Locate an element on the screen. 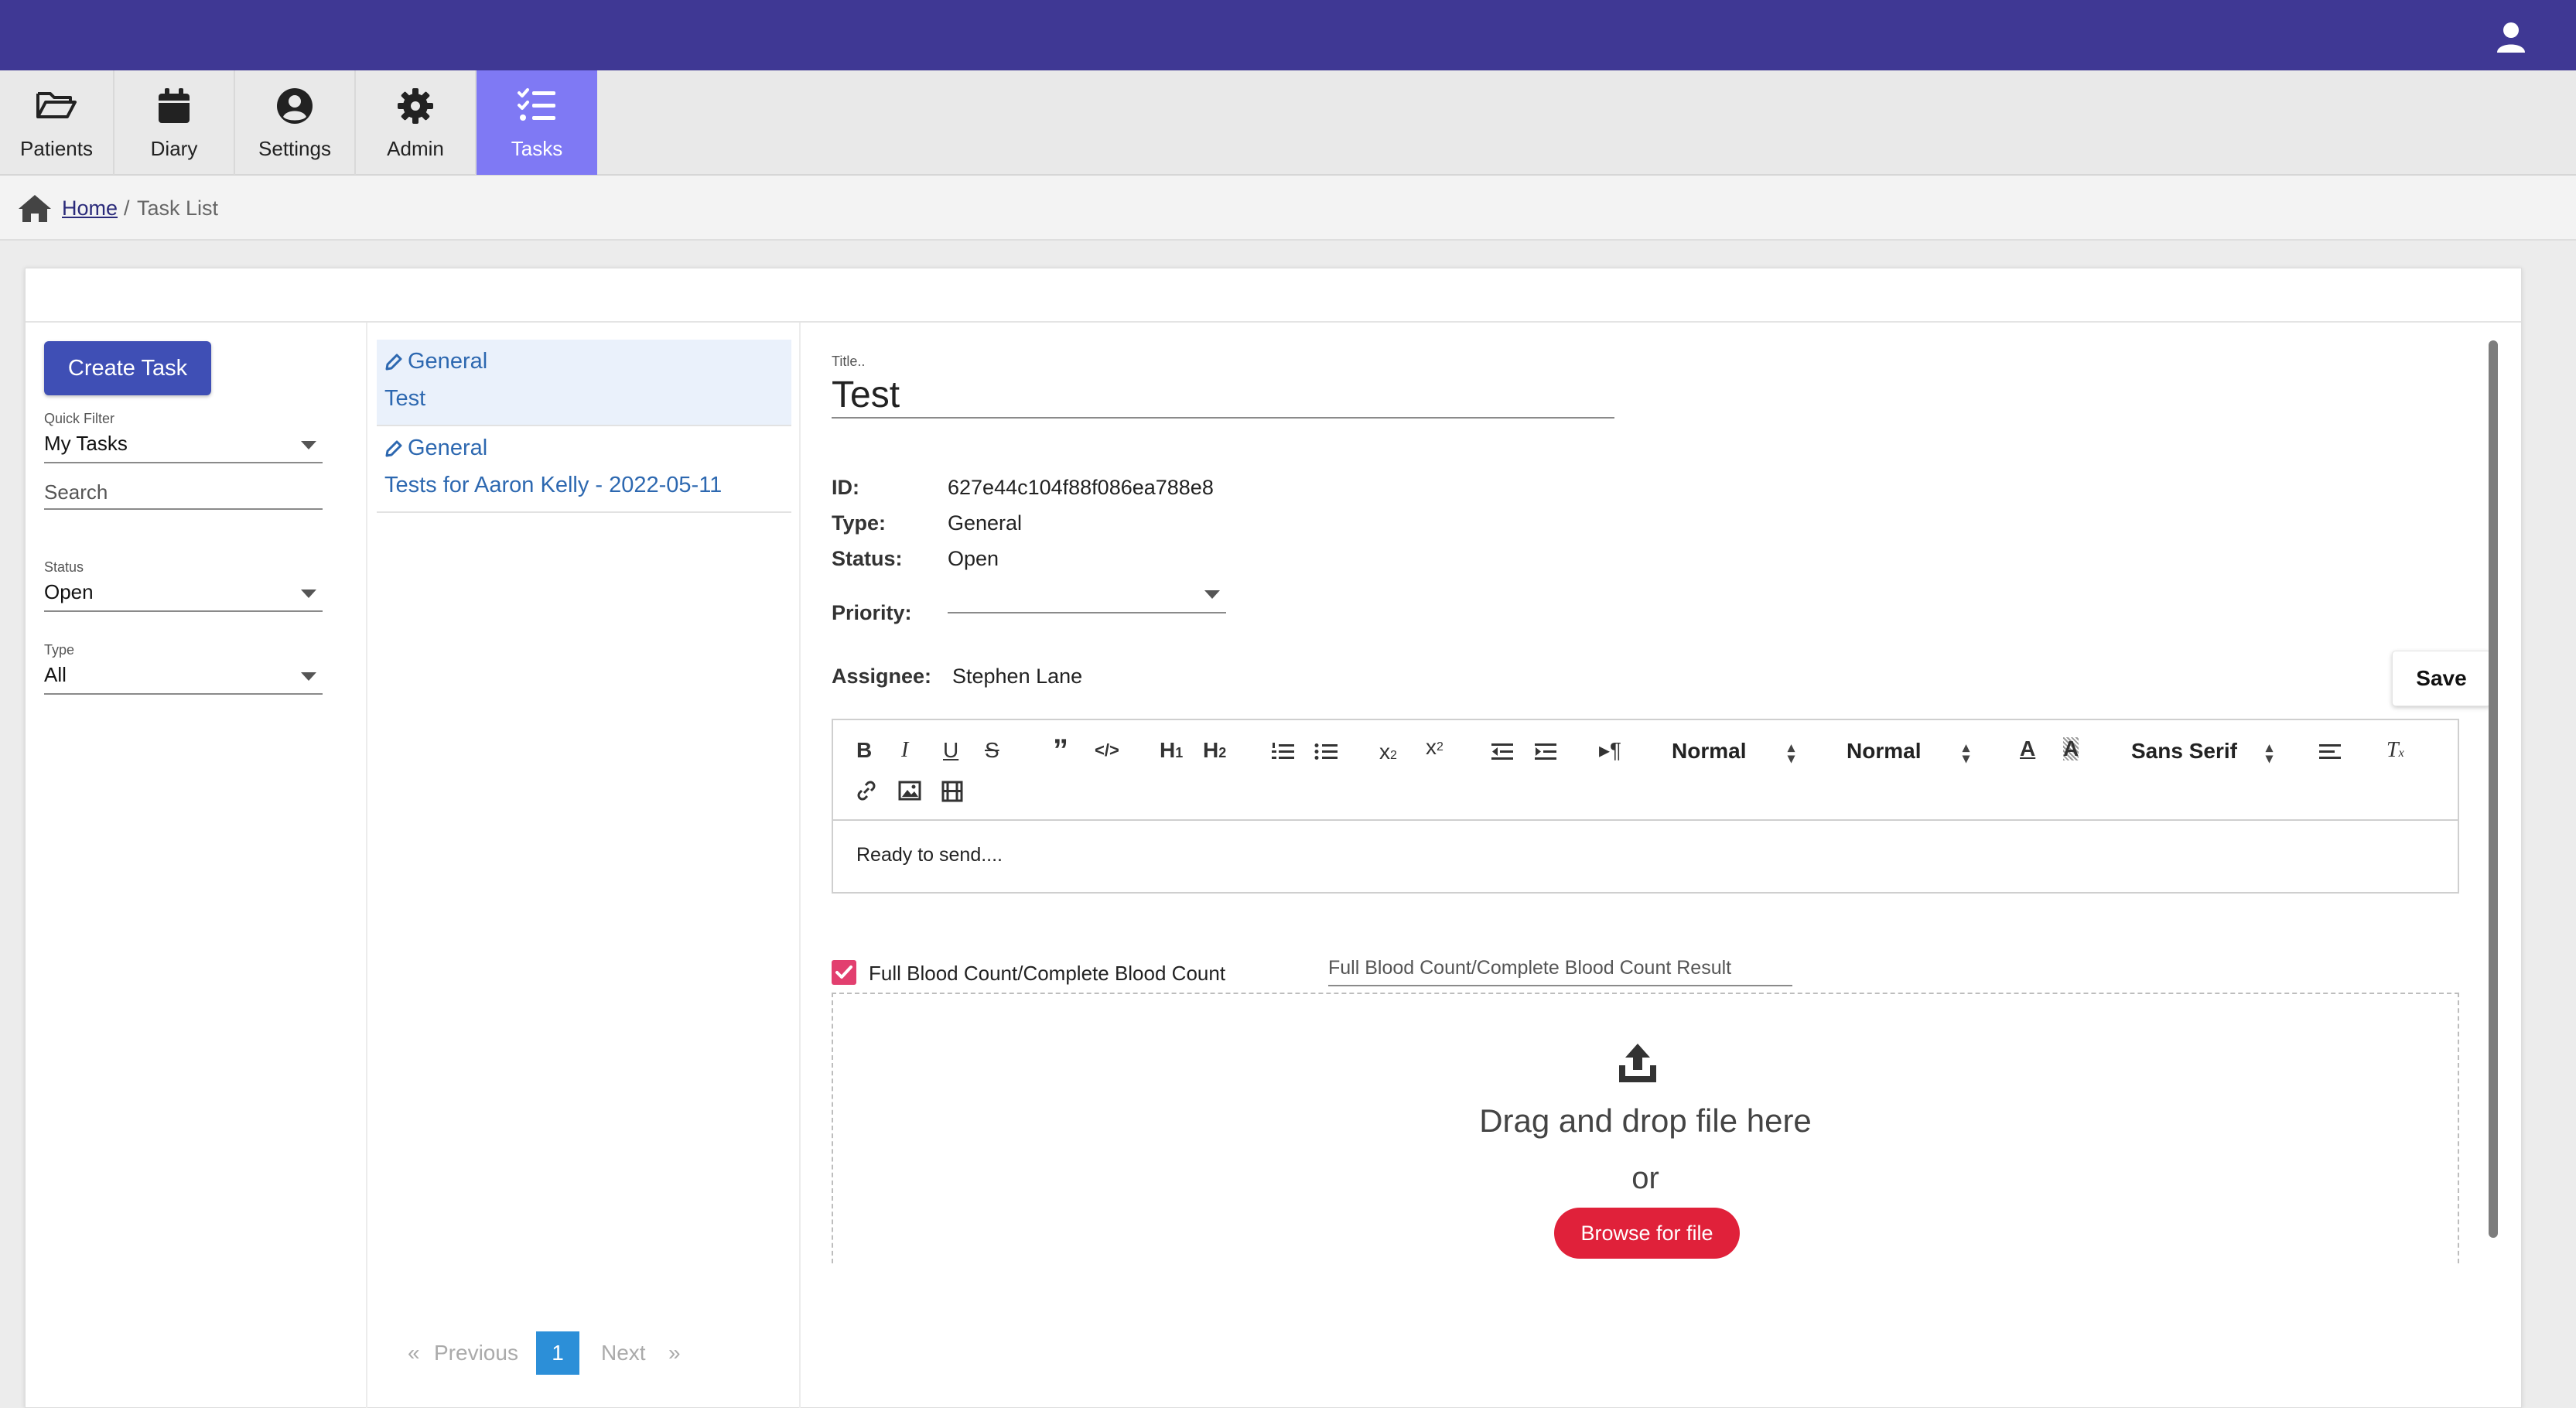  italic-icon: I is located at coordinates (904, 750).